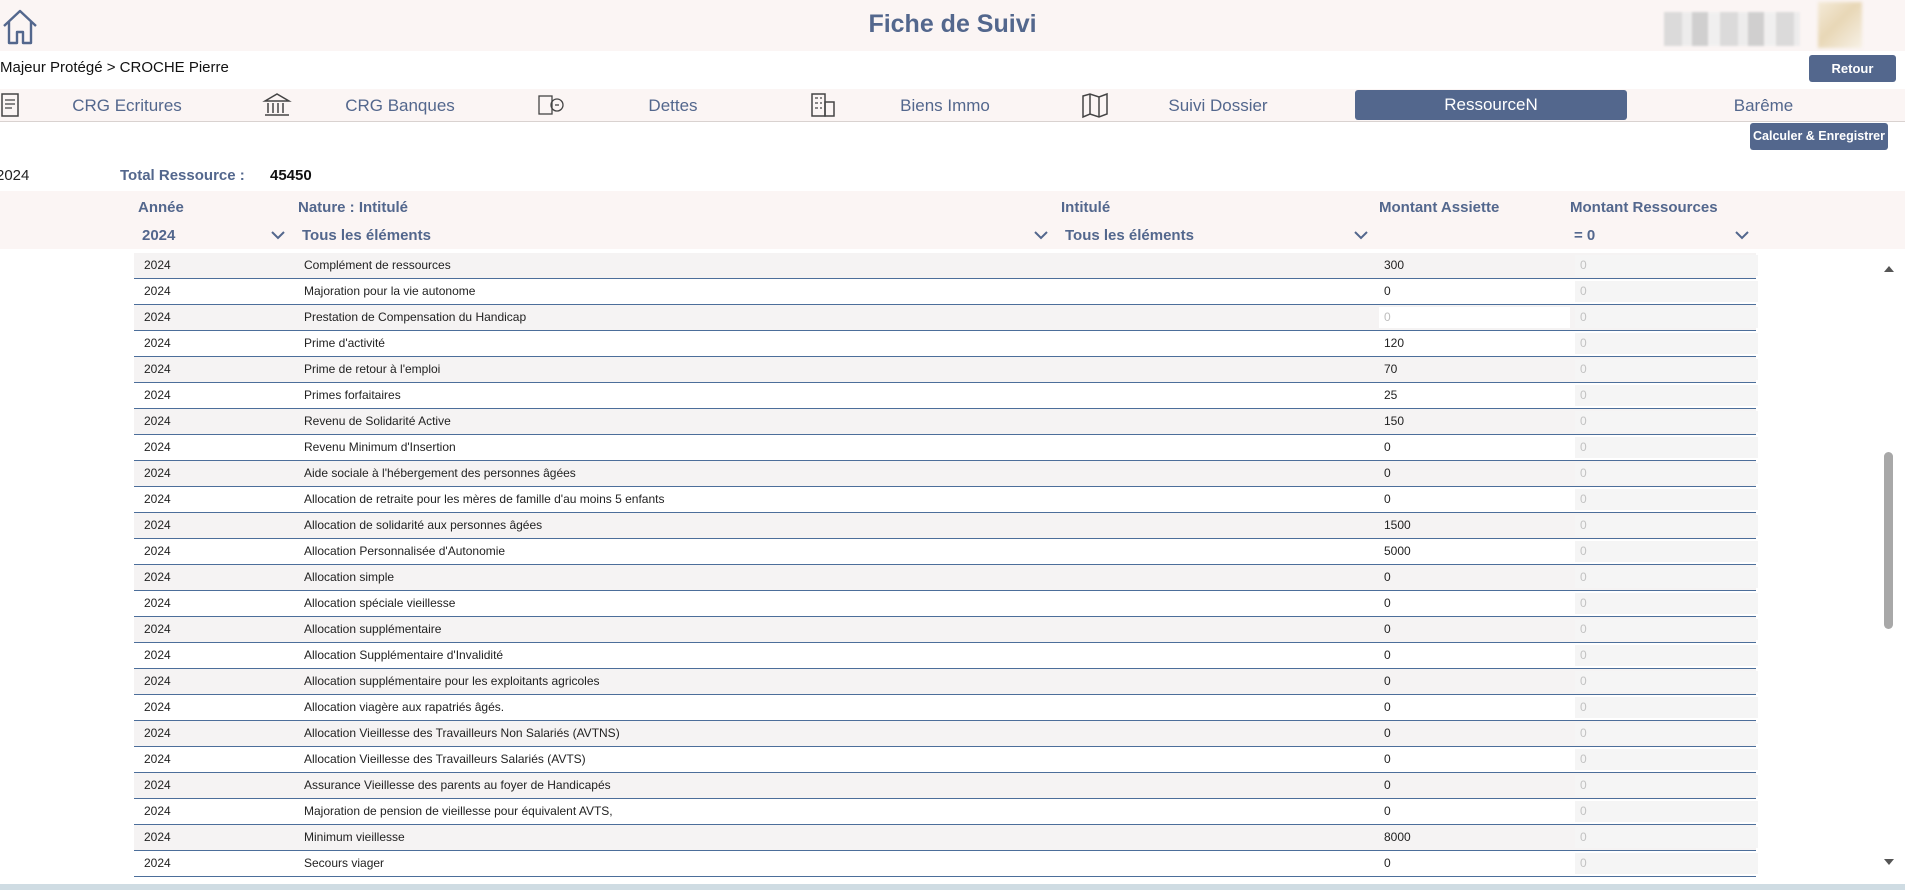 Image resolution: width=1905 pixels, height=890 pixels. What do you see at coordinates (400, 105) in the screenshot?
I see `tab-crg-banques: CRG Banques` at bounding box center [400, 105].